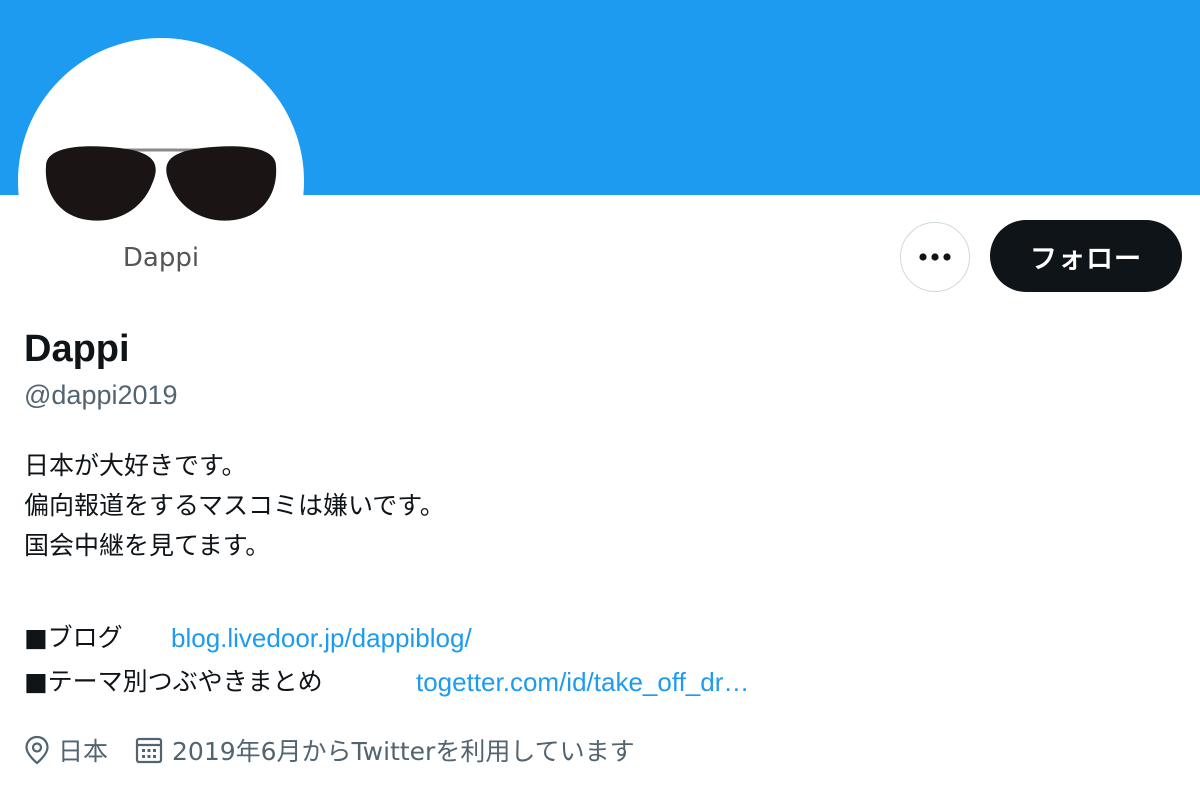 This screenshot has height=797, width=1200. What do you see at coordinates (149, 750) in the screenshot?
I see `calendar-icon` at bounding box center [149, 750].